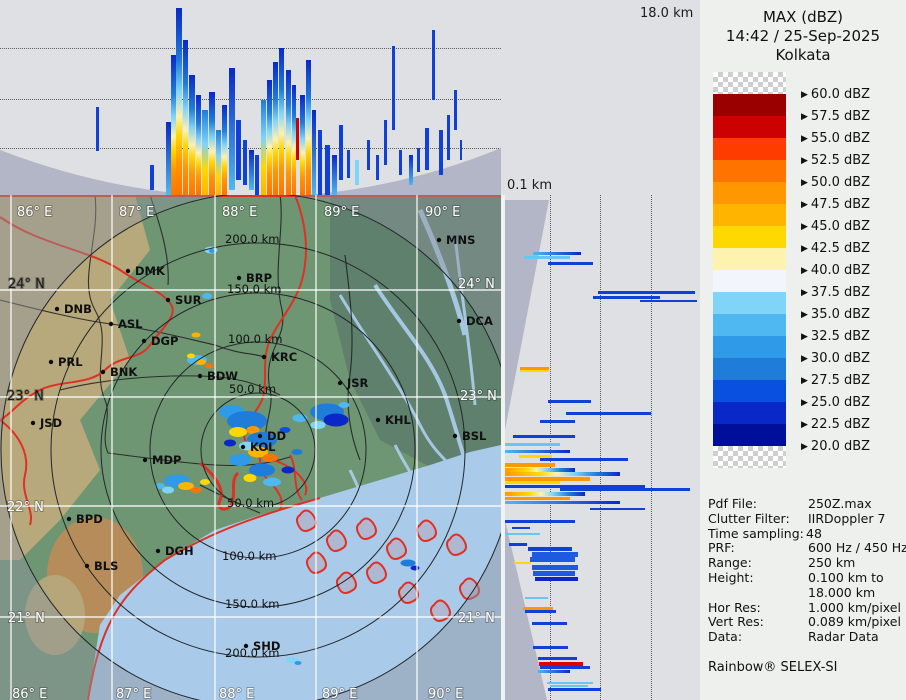  Describe the element at coordinates (840, 160) in the screenshot. I see `scale-value: 52.5 dBZ` at that location.